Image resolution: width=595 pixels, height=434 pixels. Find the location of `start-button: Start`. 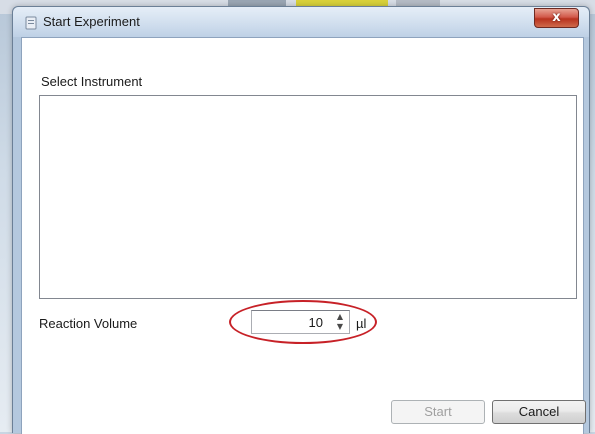

start-button: Start is located at coordinates (438, 412).